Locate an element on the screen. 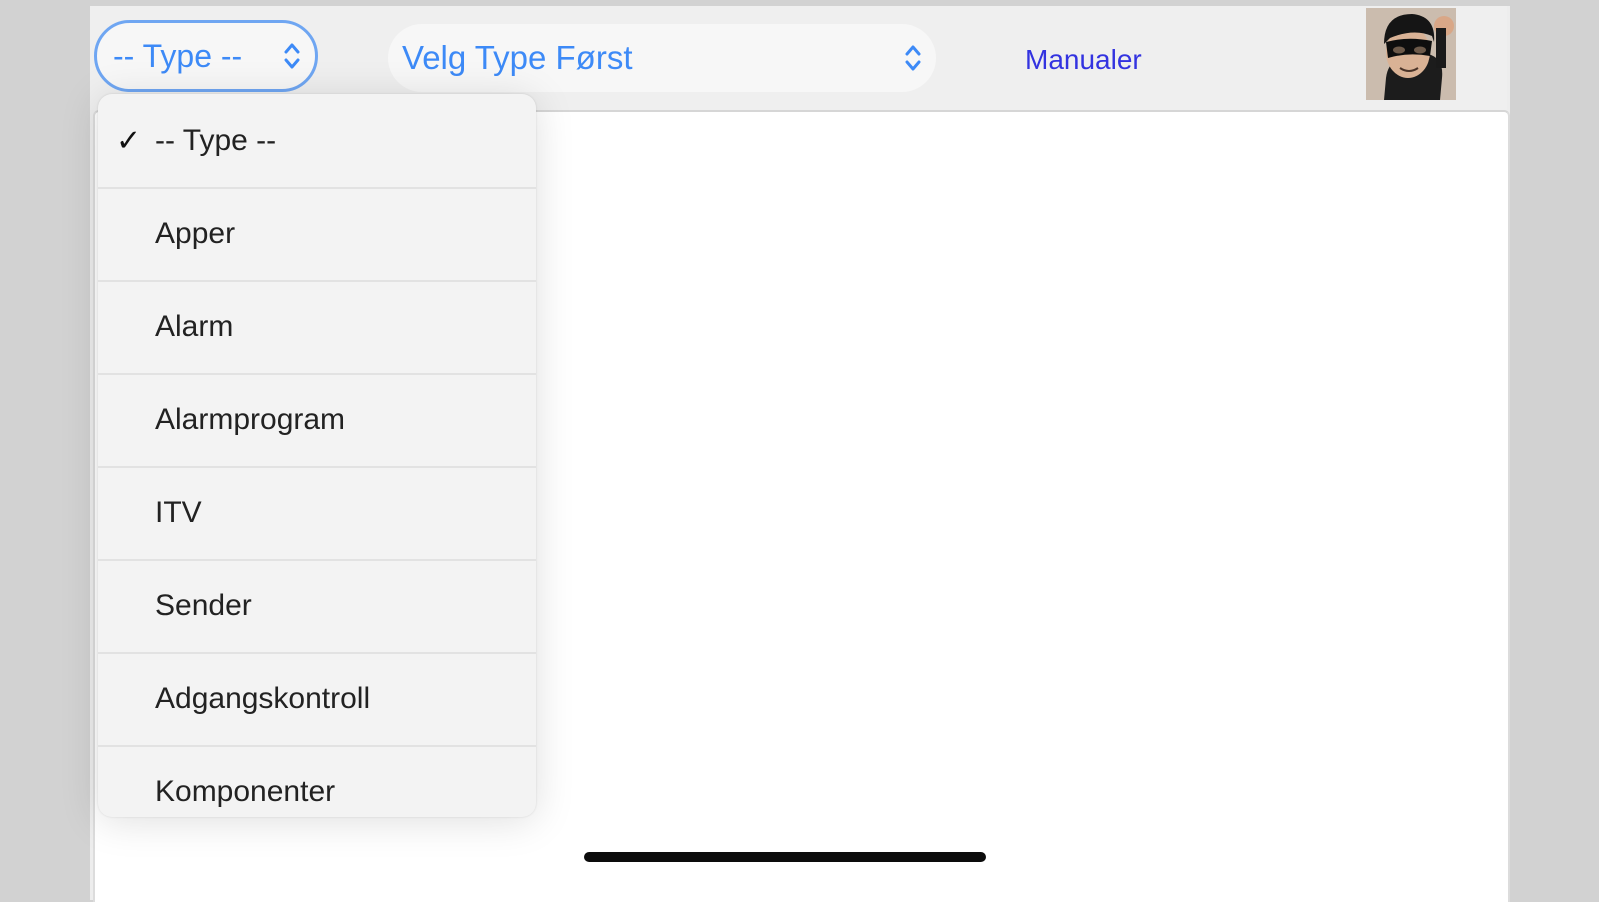 The width and height of the screenshot is (1599, 902). type-select-value: -- Type -- is located at coordinates (178, 55).